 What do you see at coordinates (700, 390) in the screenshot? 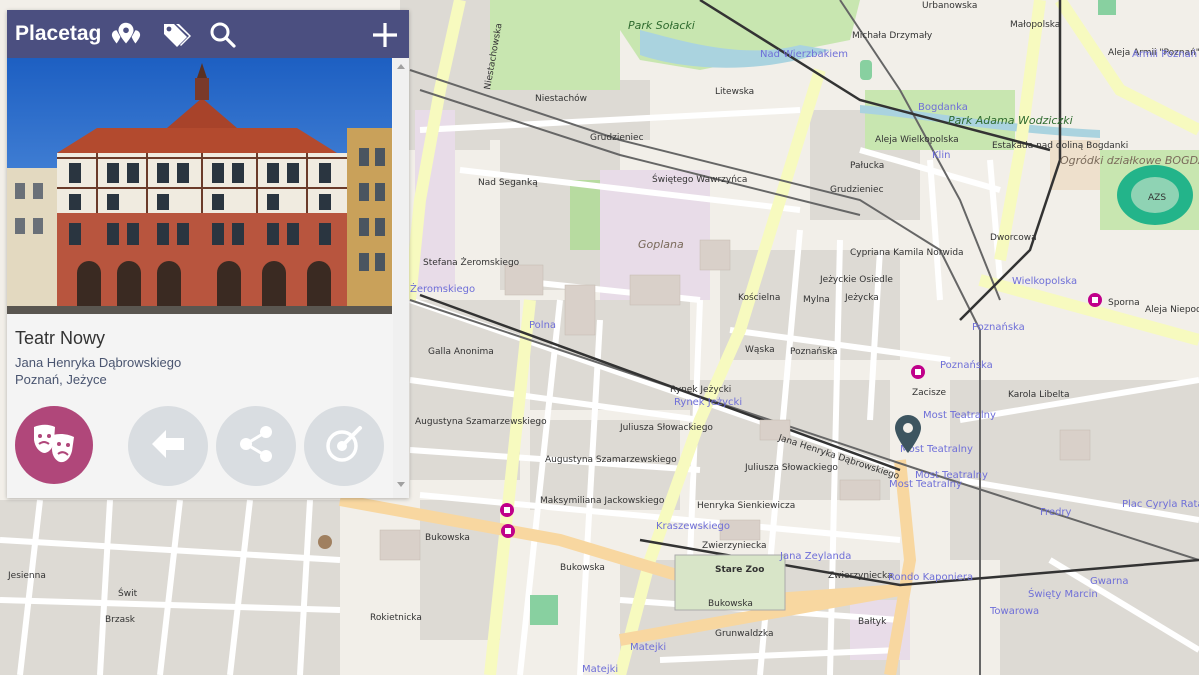
I see `map-label-rynek-jezycki: Rynek Jeżycki` at bounding box center [700, 390].